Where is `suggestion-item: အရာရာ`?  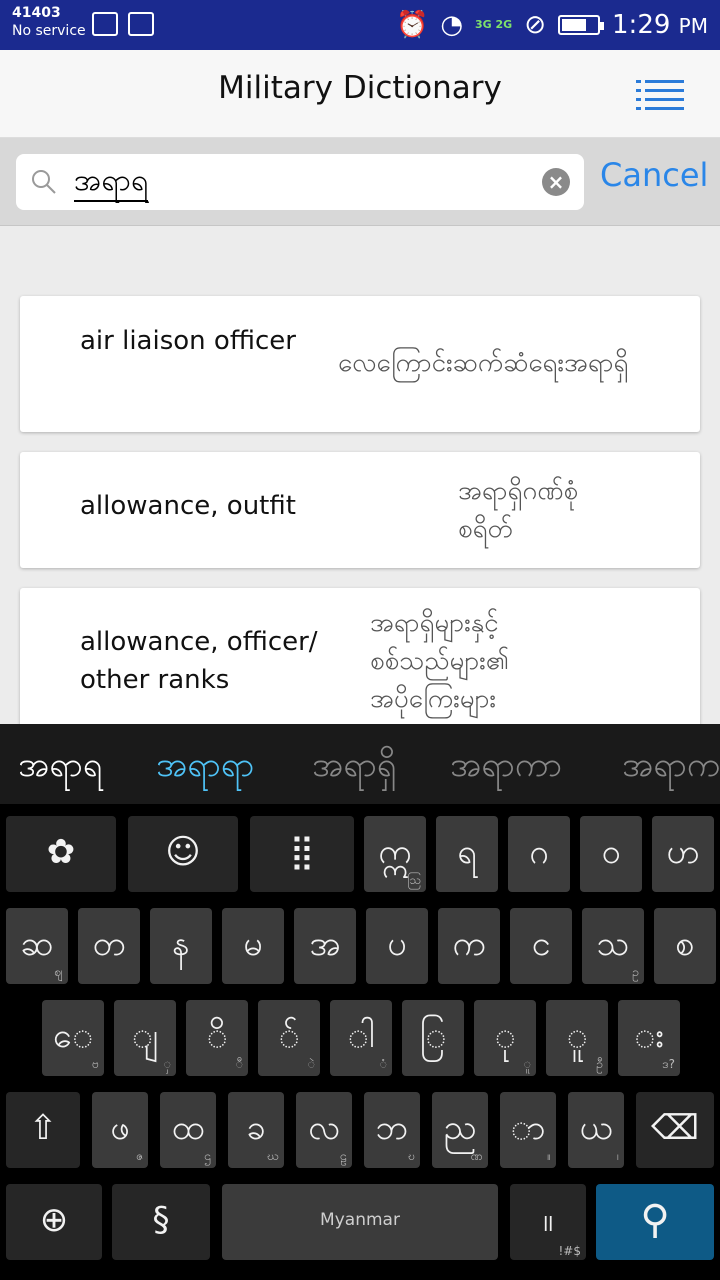
suggestion-item: အရာရာ is located at coordinates (205, 767).